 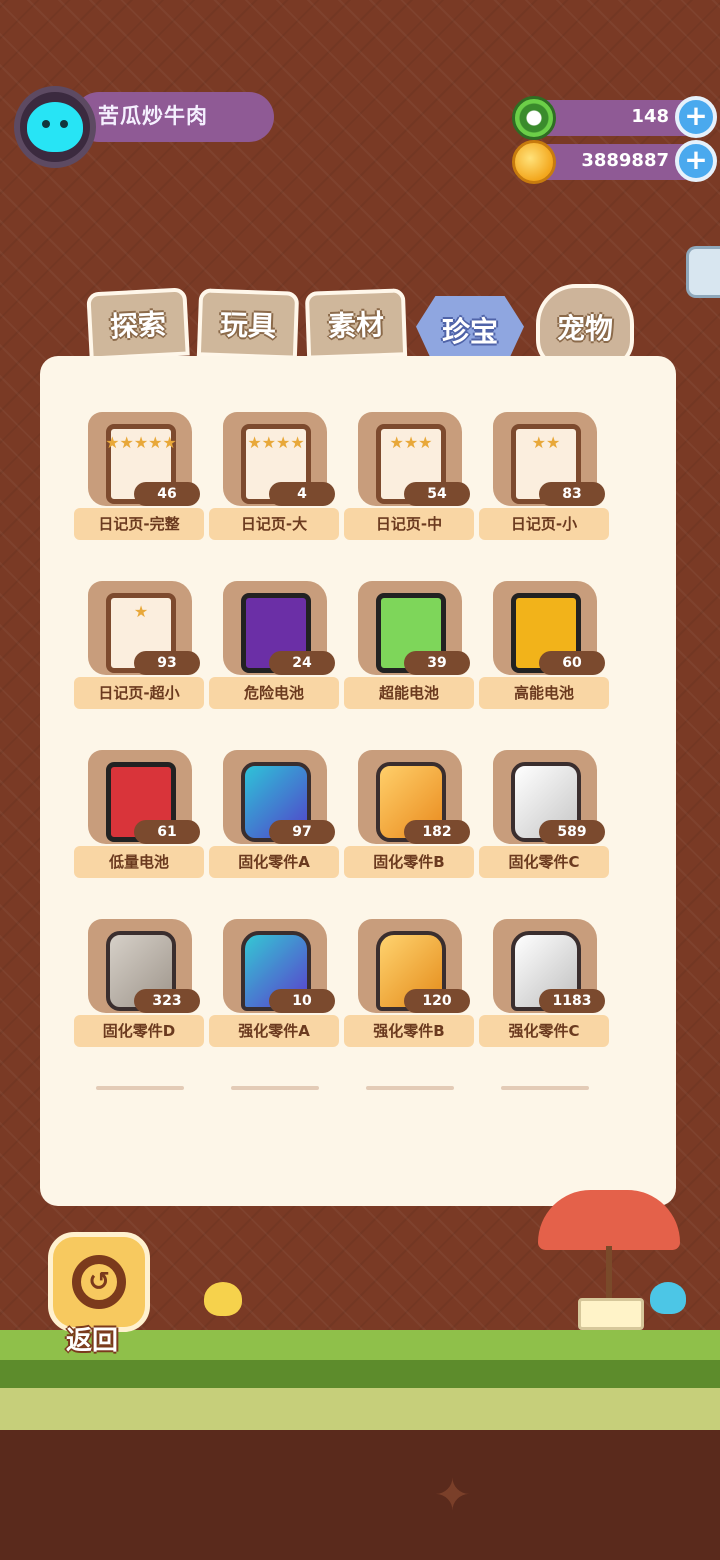 What do you see at coordinates (409, 1031) in the screenshot?
I see `item-label: 强化零件B` at bounding box center [409, 1031].